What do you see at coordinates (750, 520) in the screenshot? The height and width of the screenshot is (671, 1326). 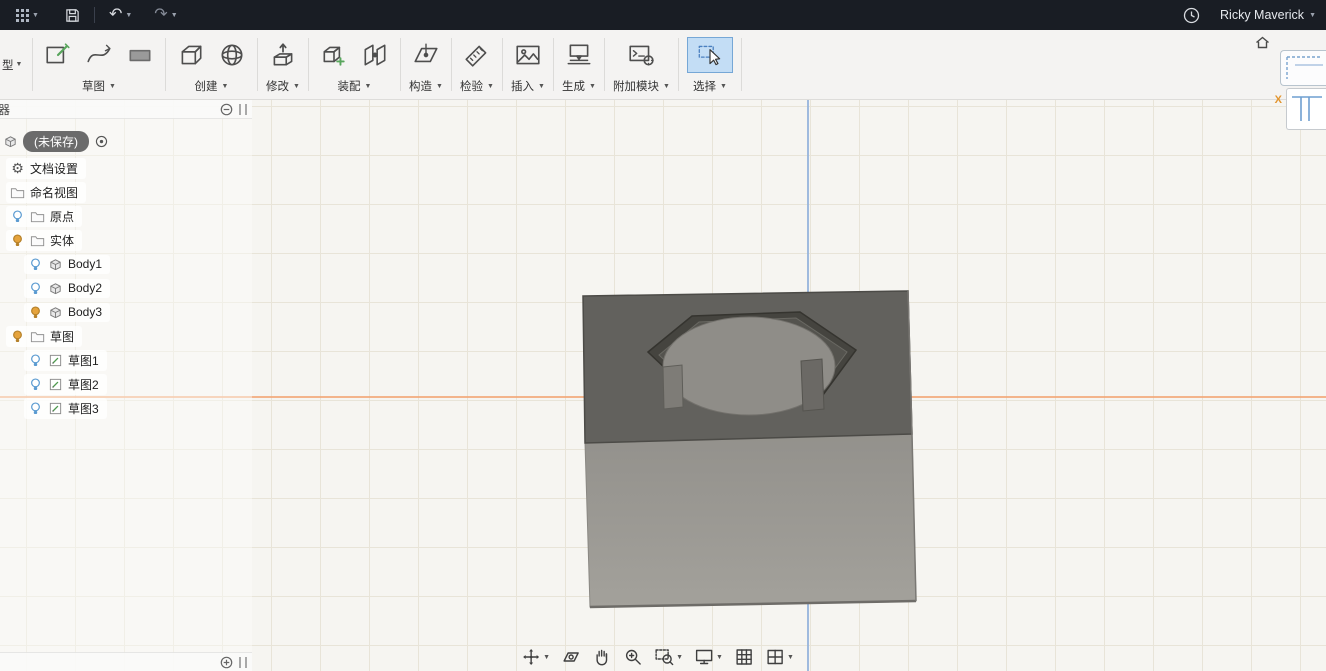 I see `model-front-face` at bounding box center [750, 520].